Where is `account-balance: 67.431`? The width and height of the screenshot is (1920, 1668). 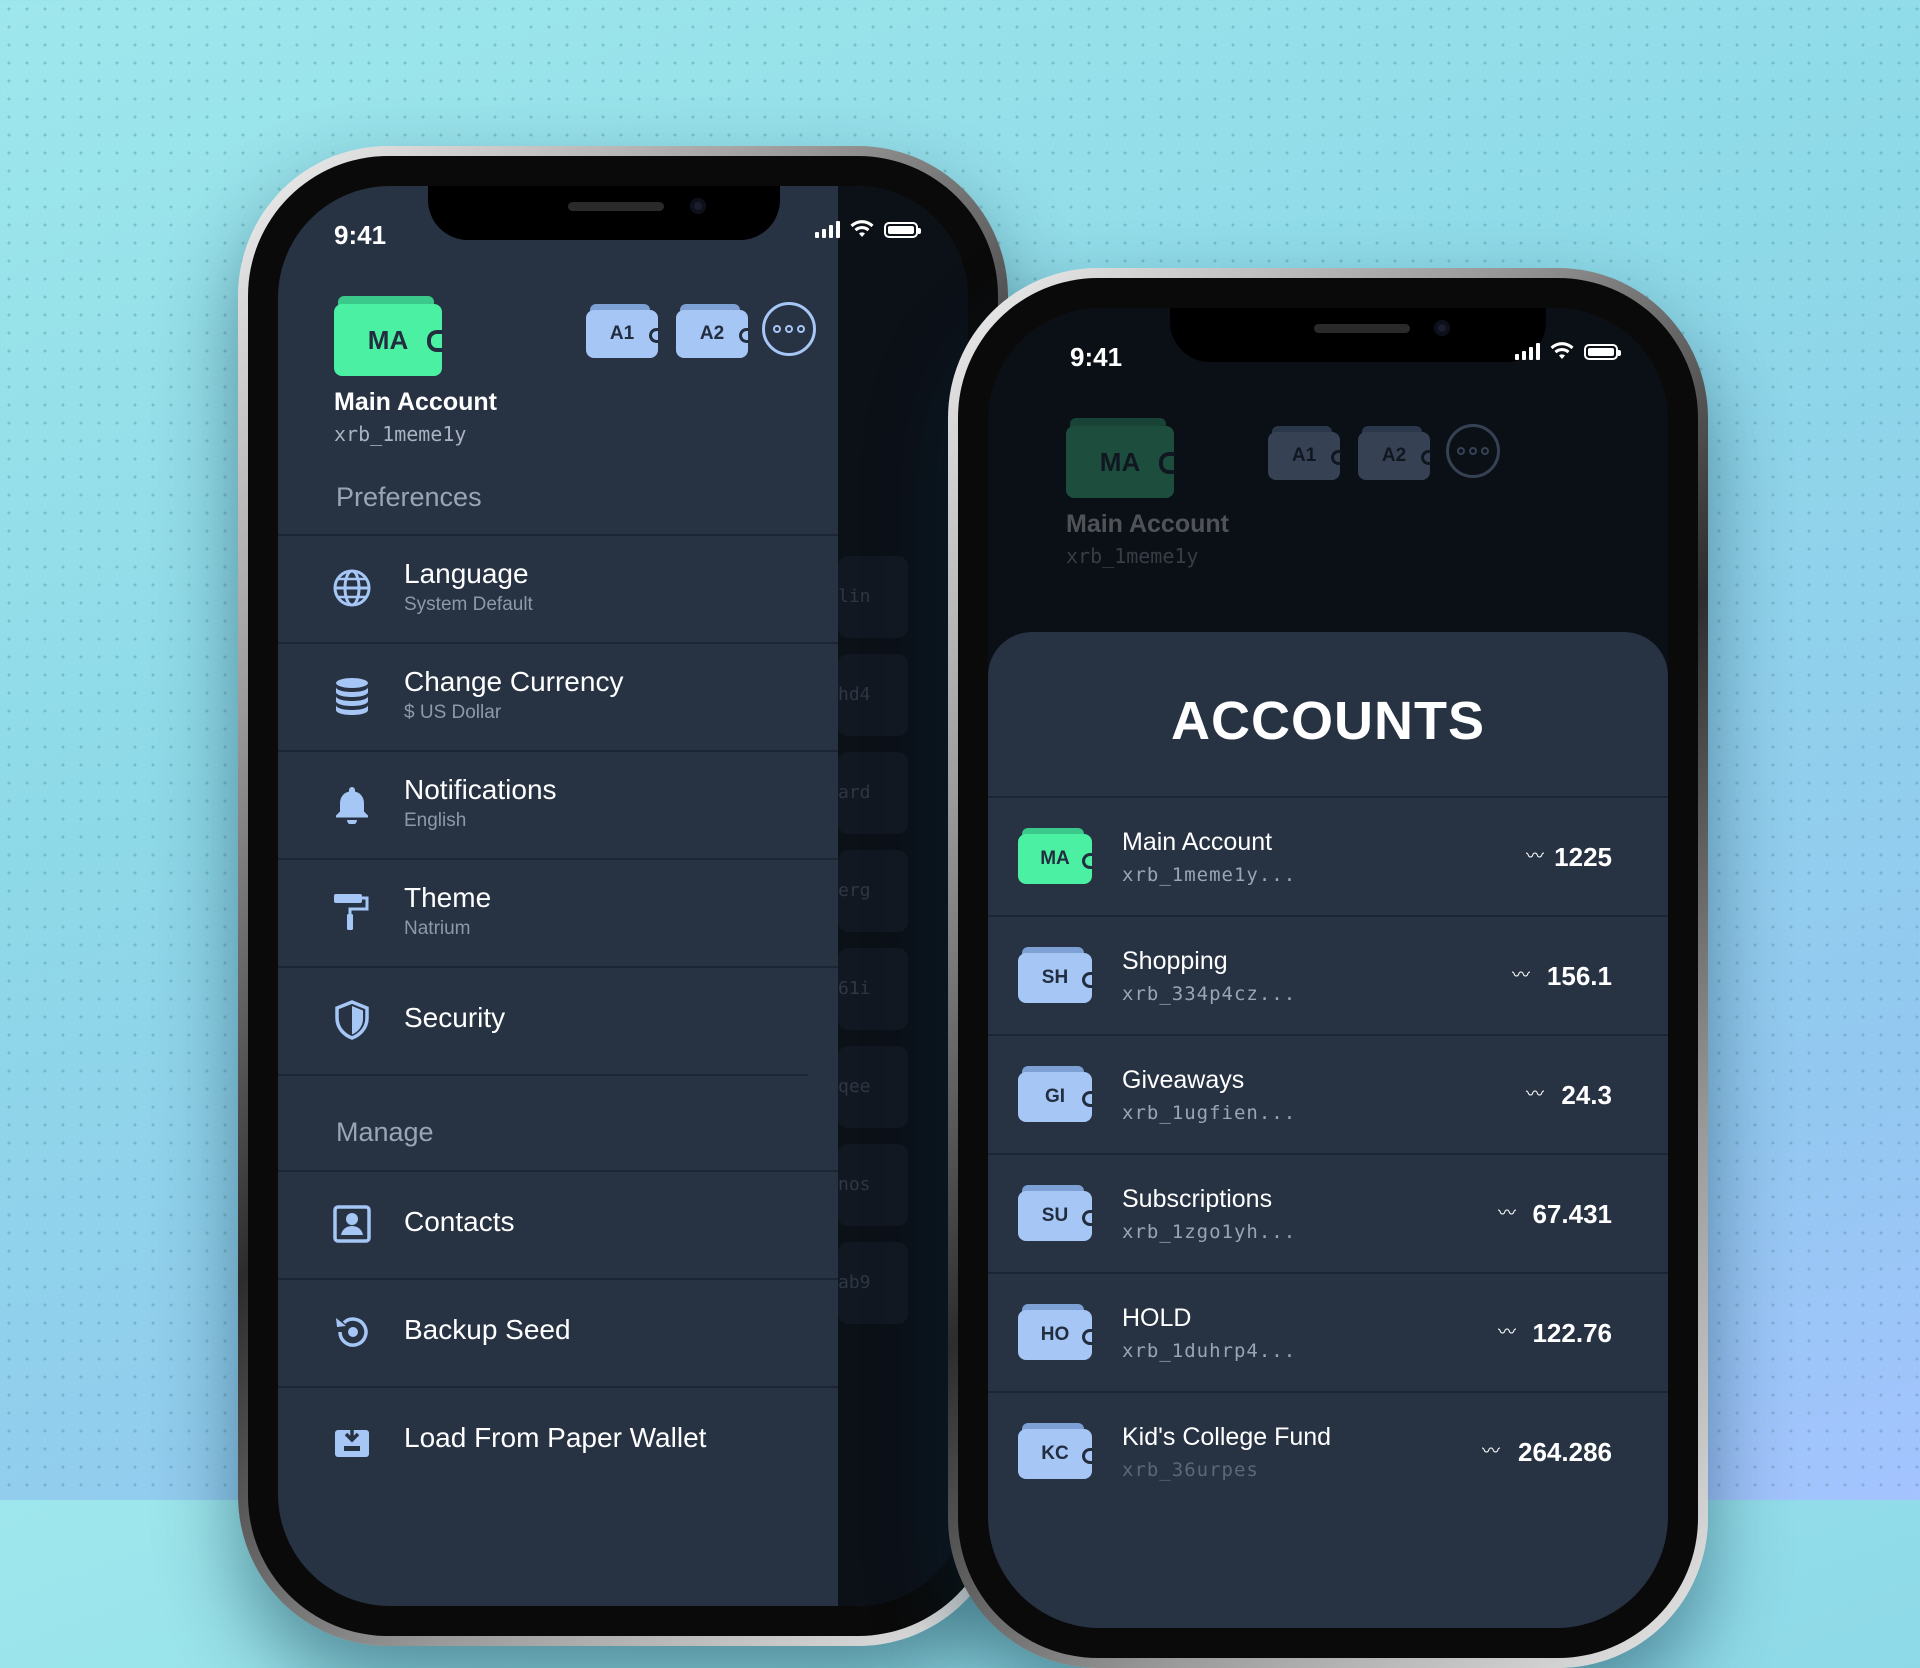
account-balance: 67.431 is located at coordinates (1572, 1214).